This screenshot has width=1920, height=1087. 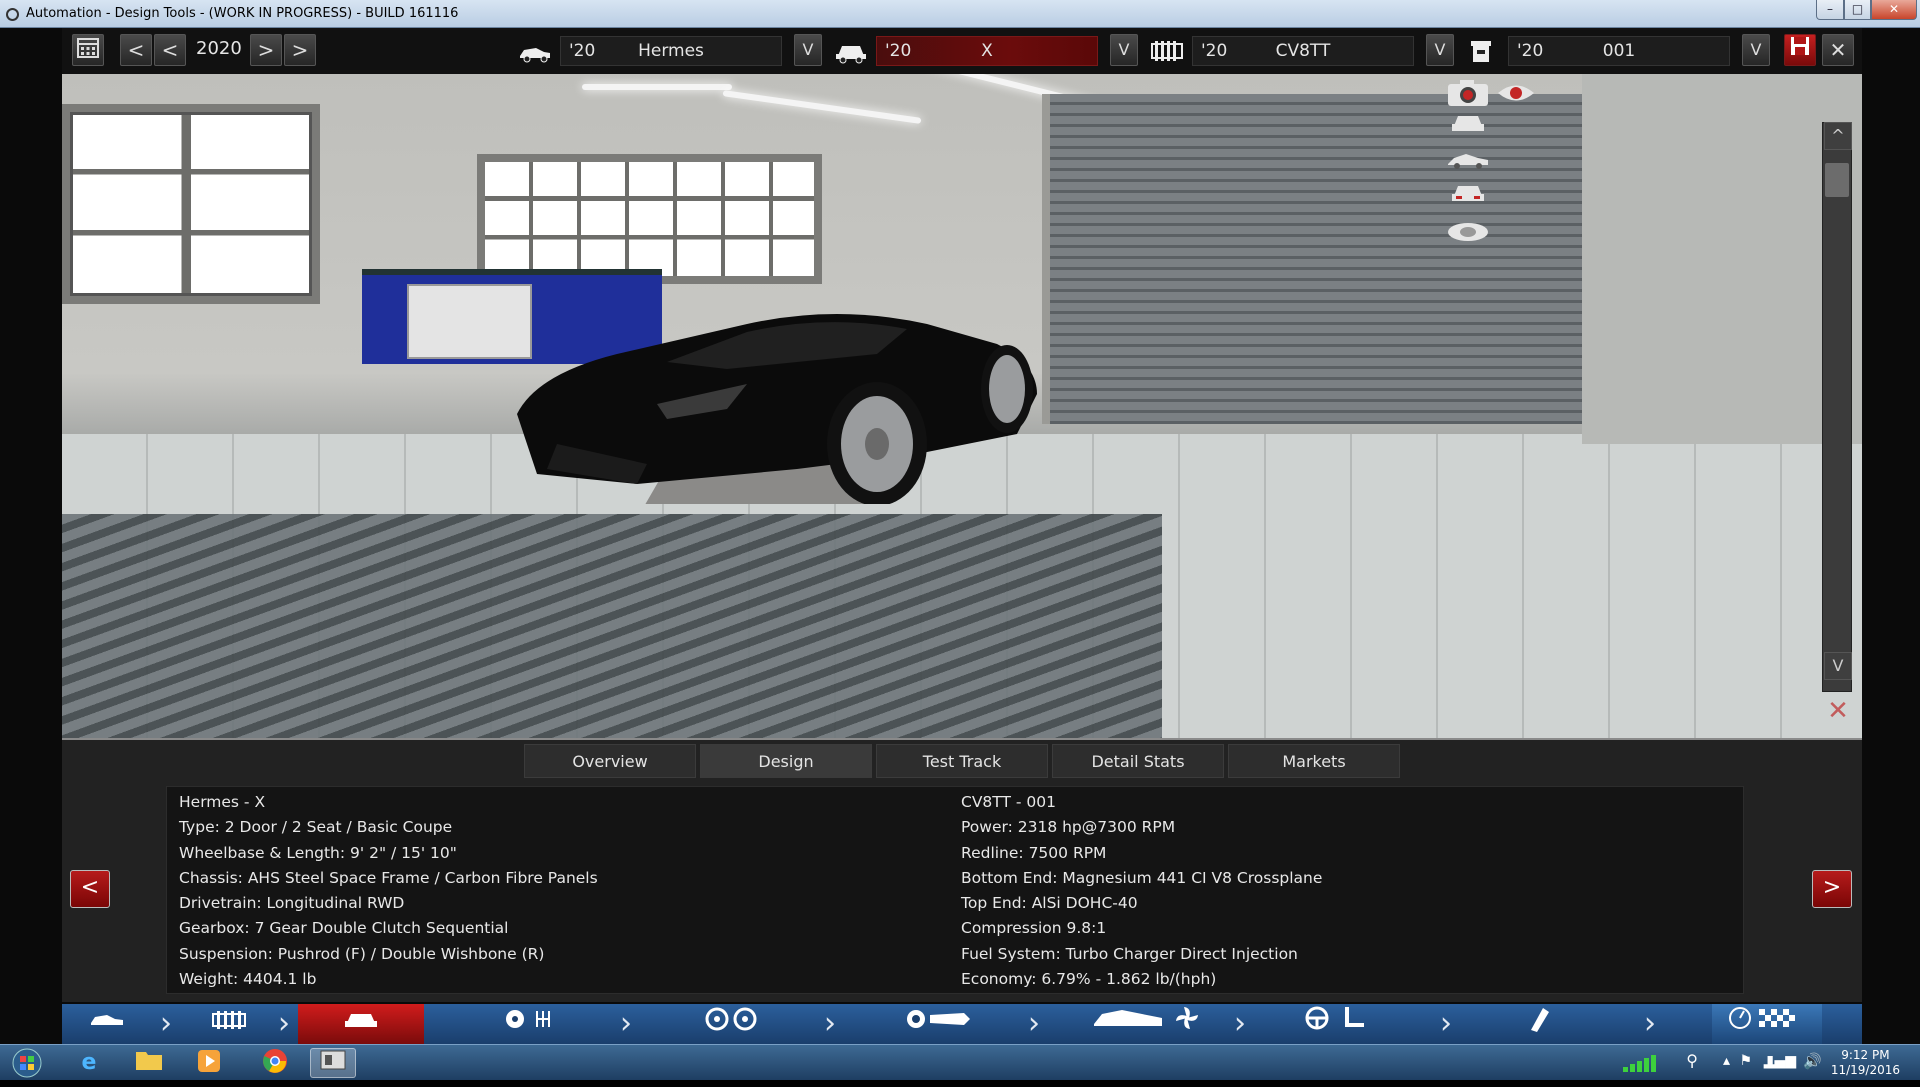 I want to click on zoom-scroll-thumb, so click(x=1837, y=180).